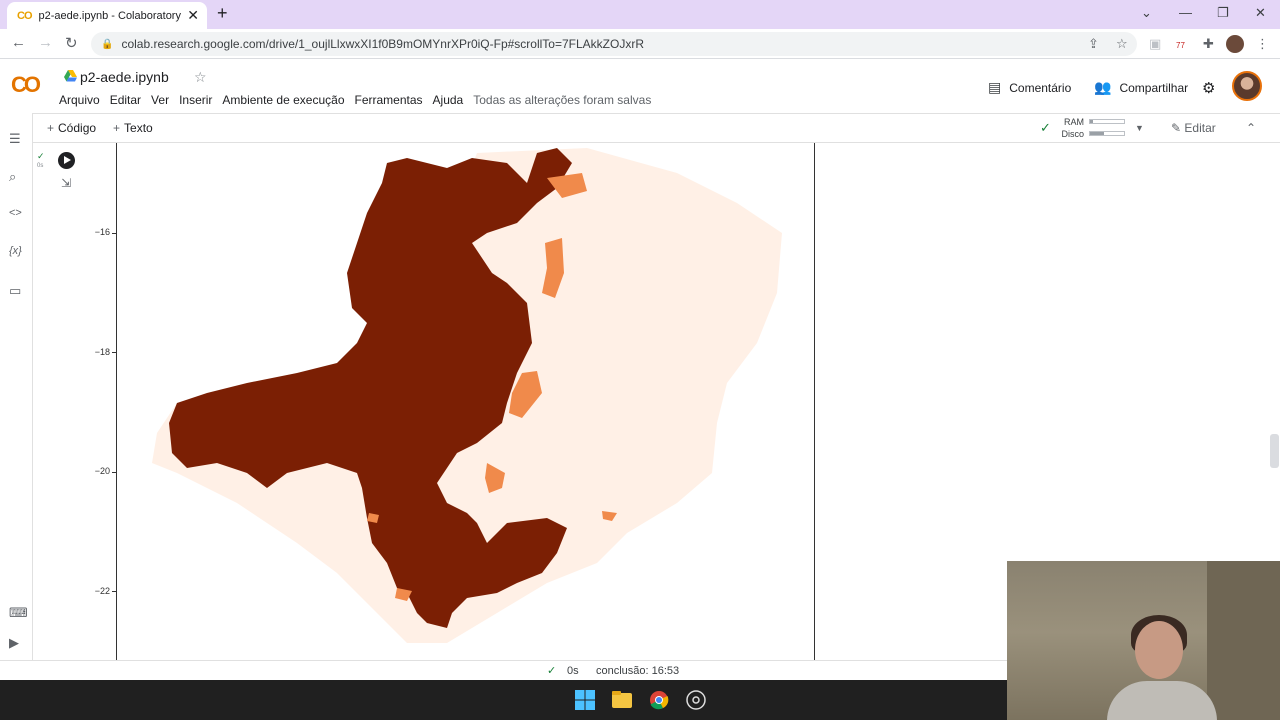 This screenshot has width=1280, height=720. Describe the element at coordinates (193, 15) in the screenshot. I see `tab-close-icon: ✕` at that location.